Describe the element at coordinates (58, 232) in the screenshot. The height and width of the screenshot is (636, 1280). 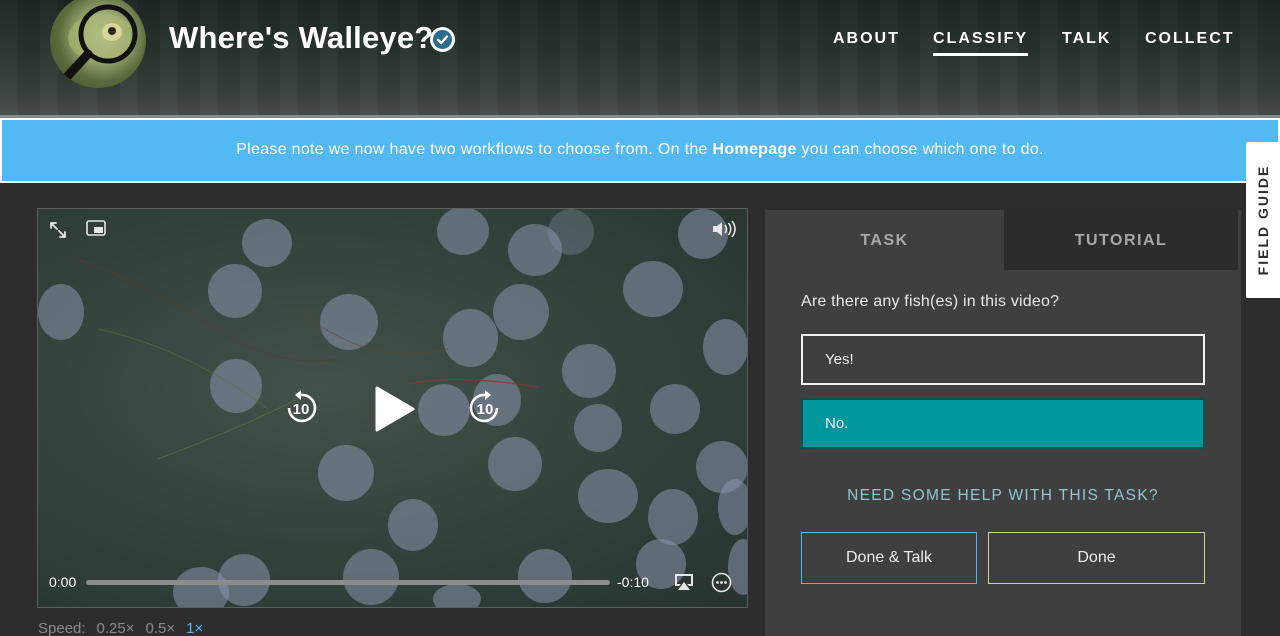
I see `fullscreen-icon` at that location.